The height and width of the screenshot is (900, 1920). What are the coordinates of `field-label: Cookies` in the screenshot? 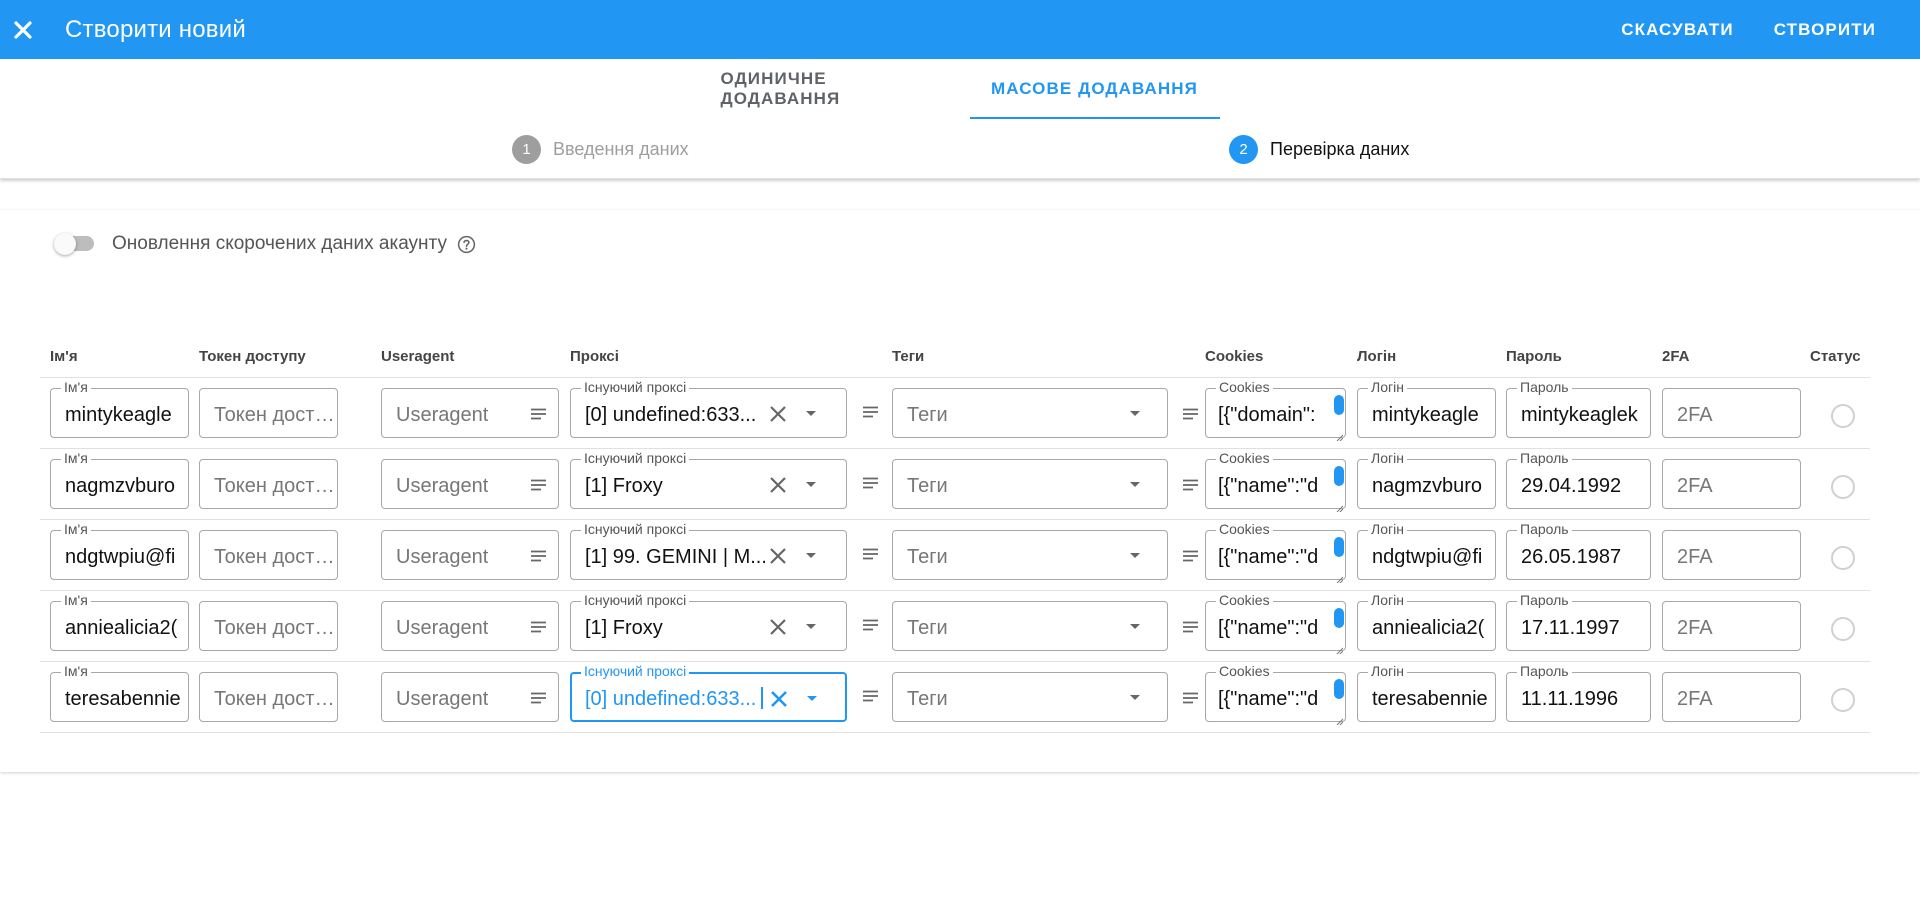 It's located at (1244, 387).